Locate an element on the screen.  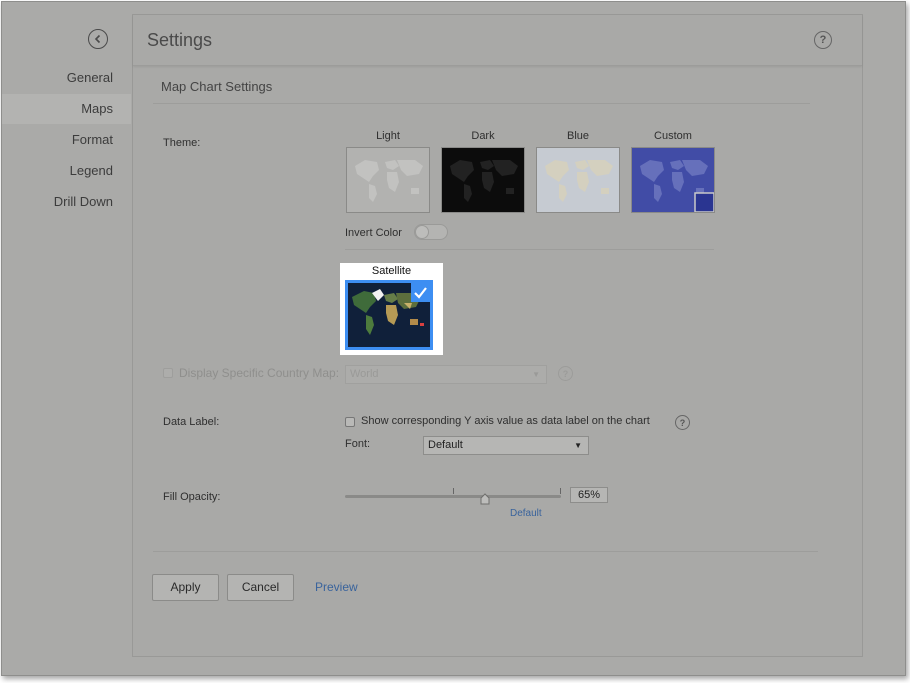
sidebar-item-label: General is located at coordinates (89, 77).